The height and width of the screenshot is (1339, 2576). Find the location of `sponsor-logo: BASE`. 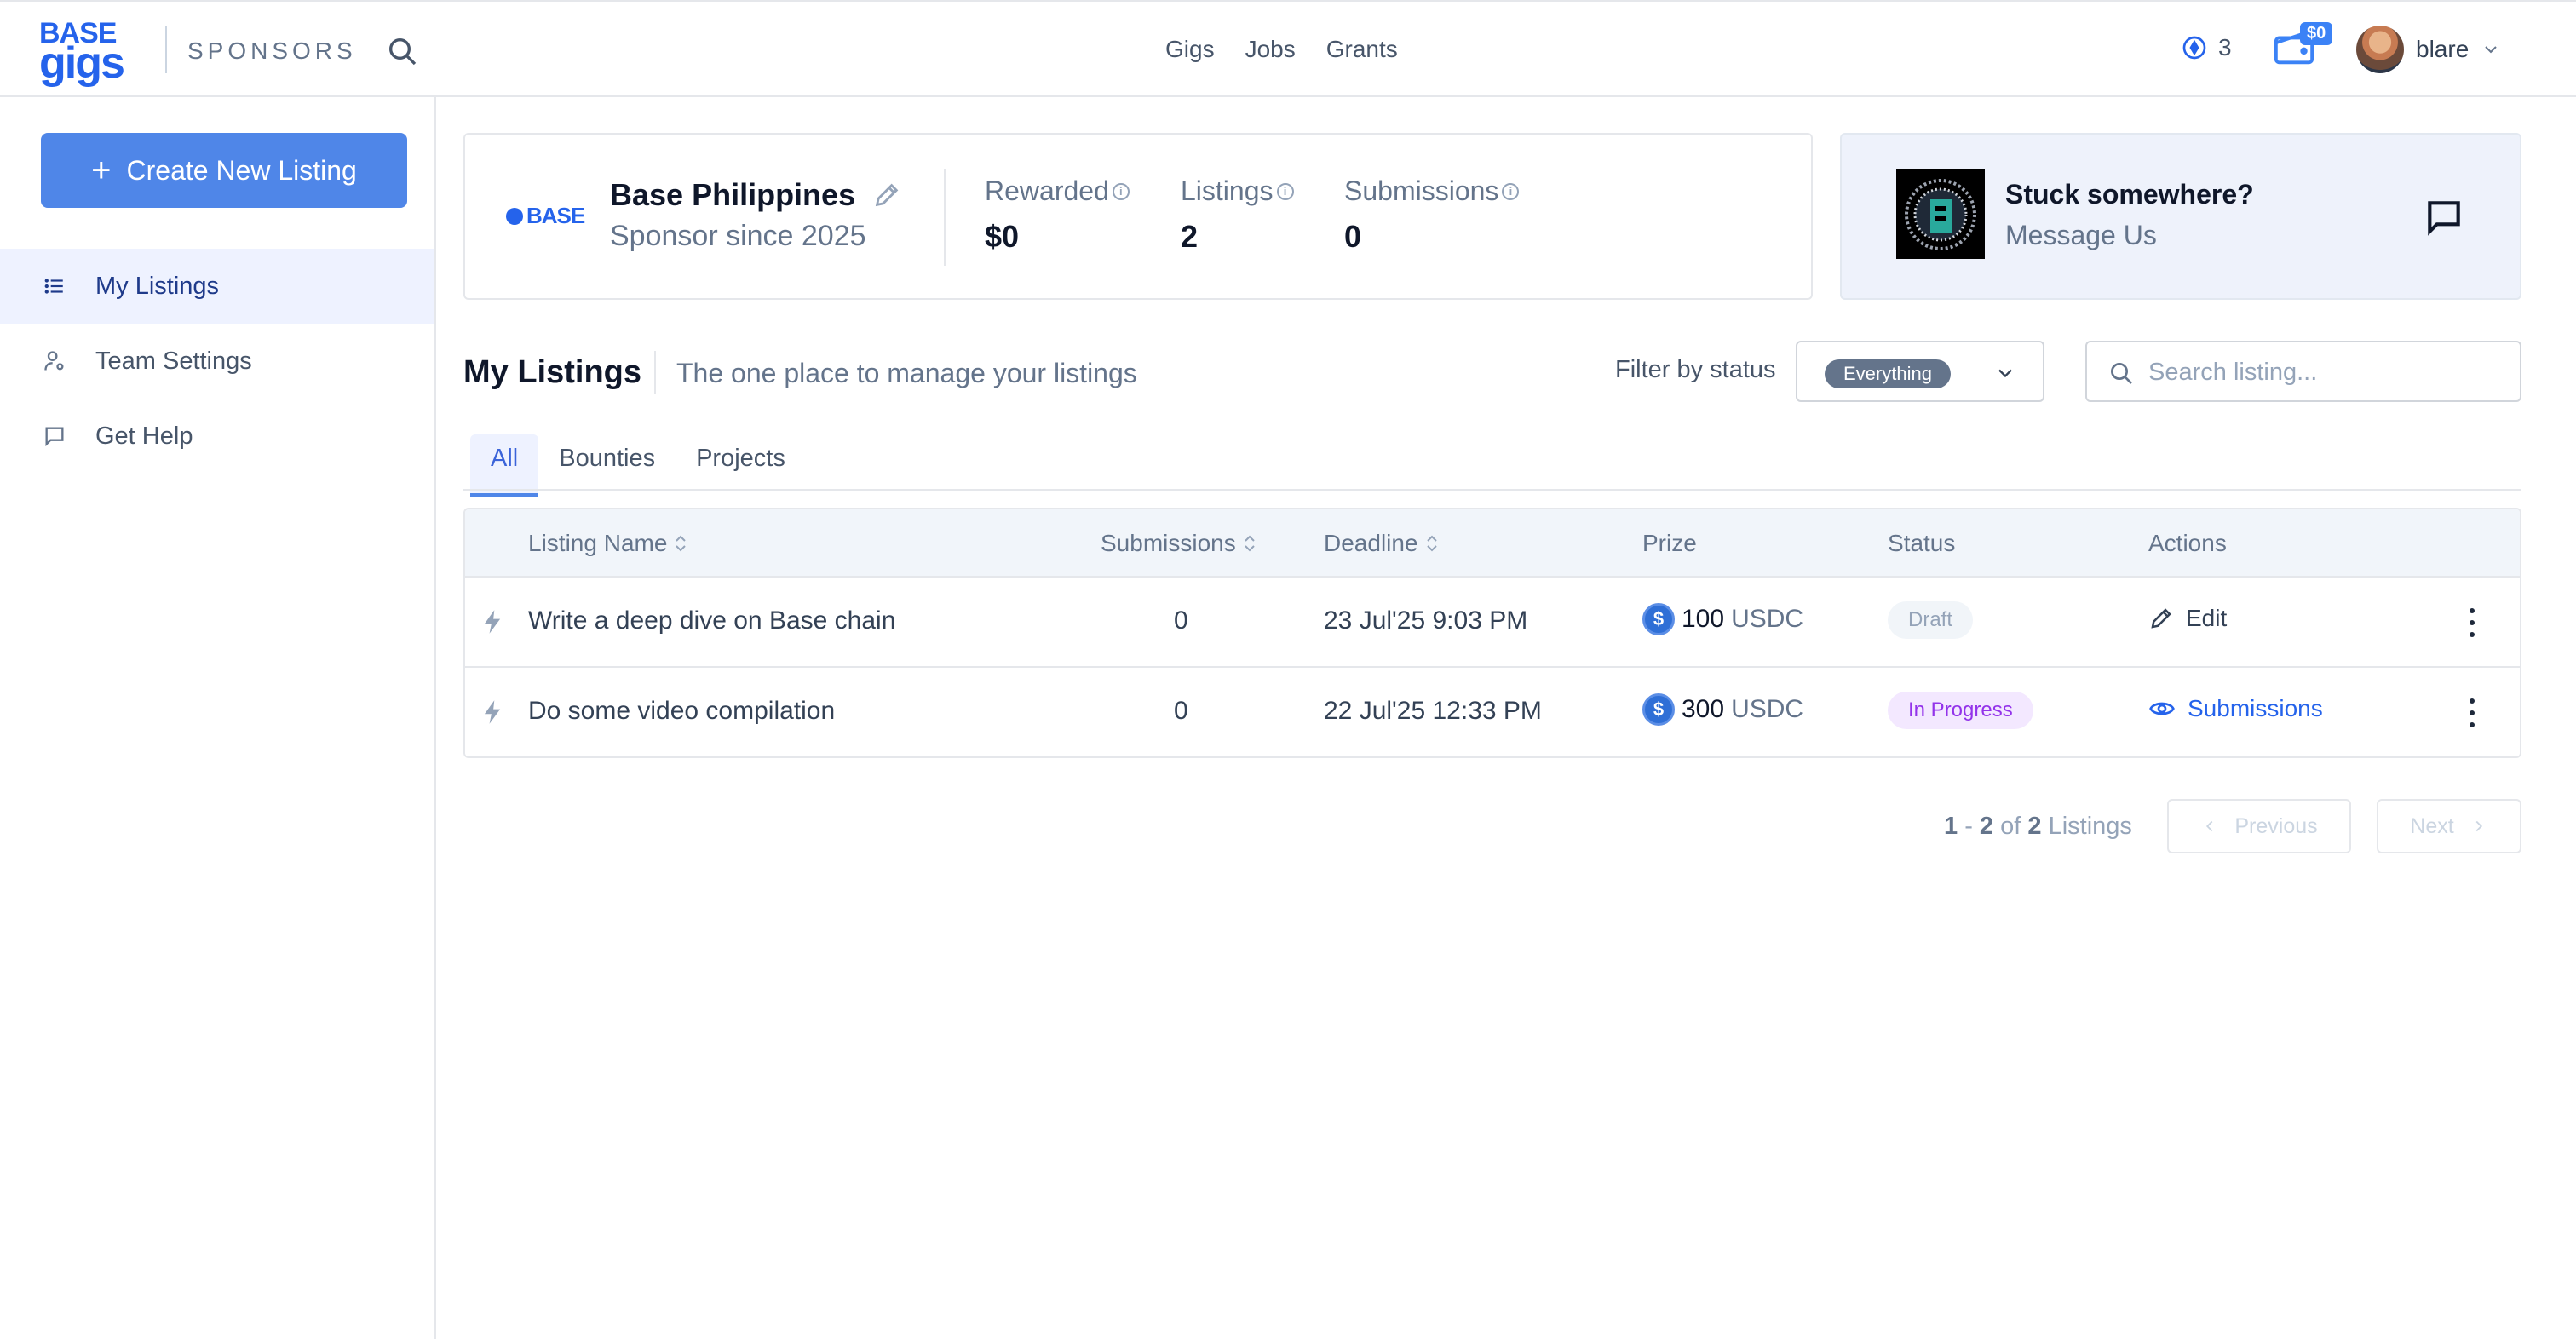

sponsor-logo: BASE is located at coordinates (546, 216).